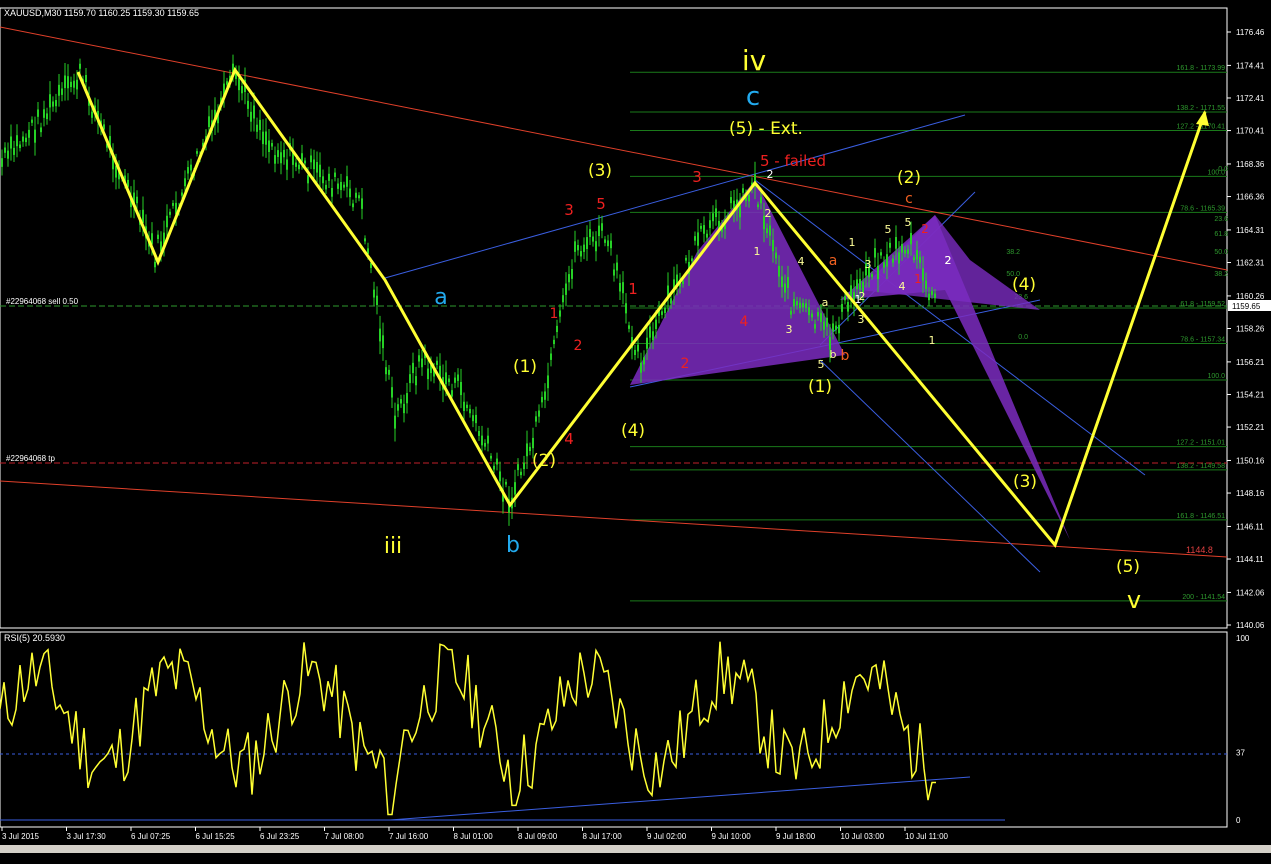  What do you see at coordinates (1013, 252) in the screenshot?
I see `fib-small-label: 38.2` at bounding box center [1013, 252].